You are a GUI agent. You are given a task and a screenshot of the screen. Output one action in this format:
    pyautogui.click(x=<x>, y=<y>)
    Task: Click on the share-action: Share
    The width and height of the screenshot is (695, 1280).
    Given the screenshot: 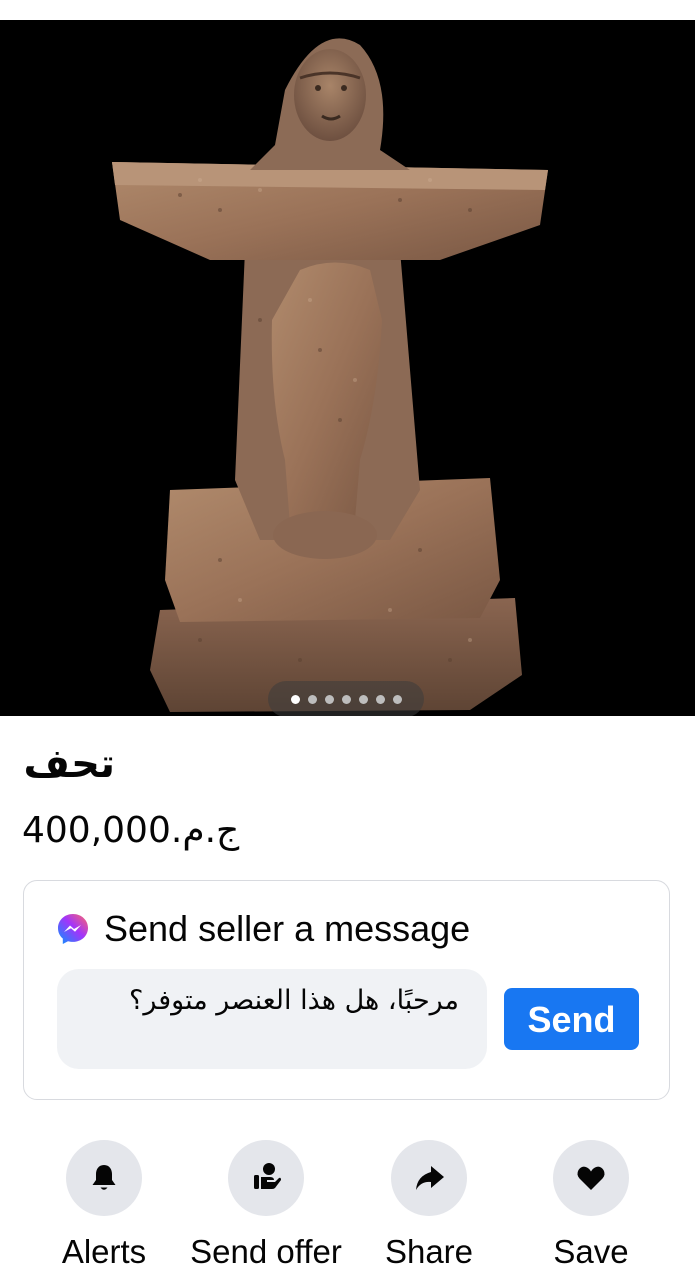 What is the action you would take?
    pyautogui.click(x=429, y=1210)
    